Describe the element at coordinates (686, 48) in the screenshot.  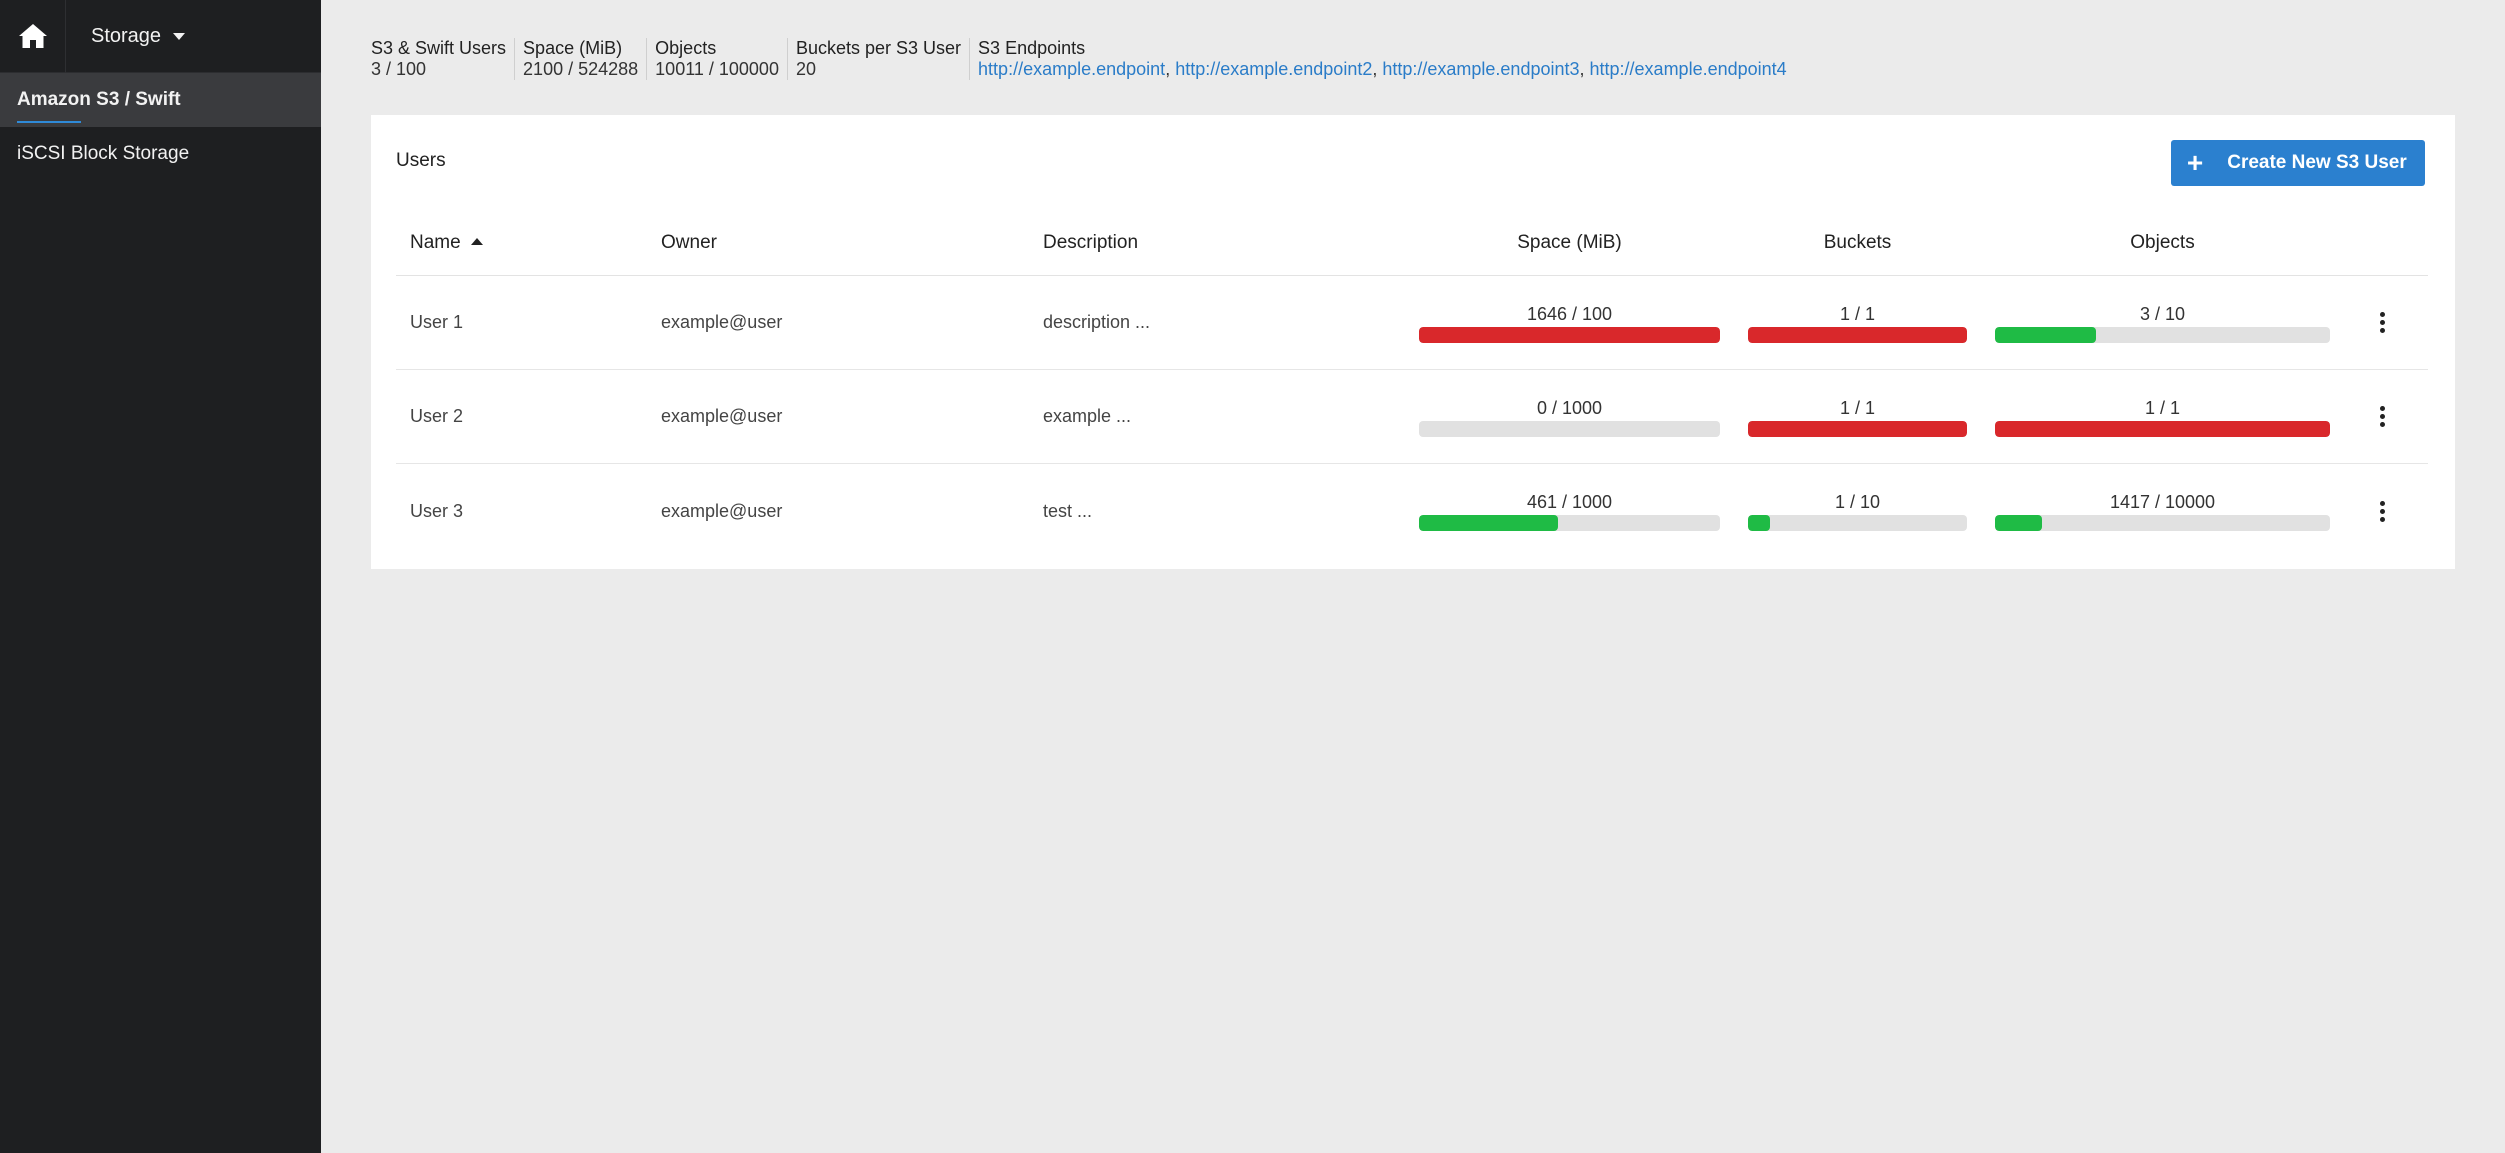
I see `stat-label: Objects` at that location.